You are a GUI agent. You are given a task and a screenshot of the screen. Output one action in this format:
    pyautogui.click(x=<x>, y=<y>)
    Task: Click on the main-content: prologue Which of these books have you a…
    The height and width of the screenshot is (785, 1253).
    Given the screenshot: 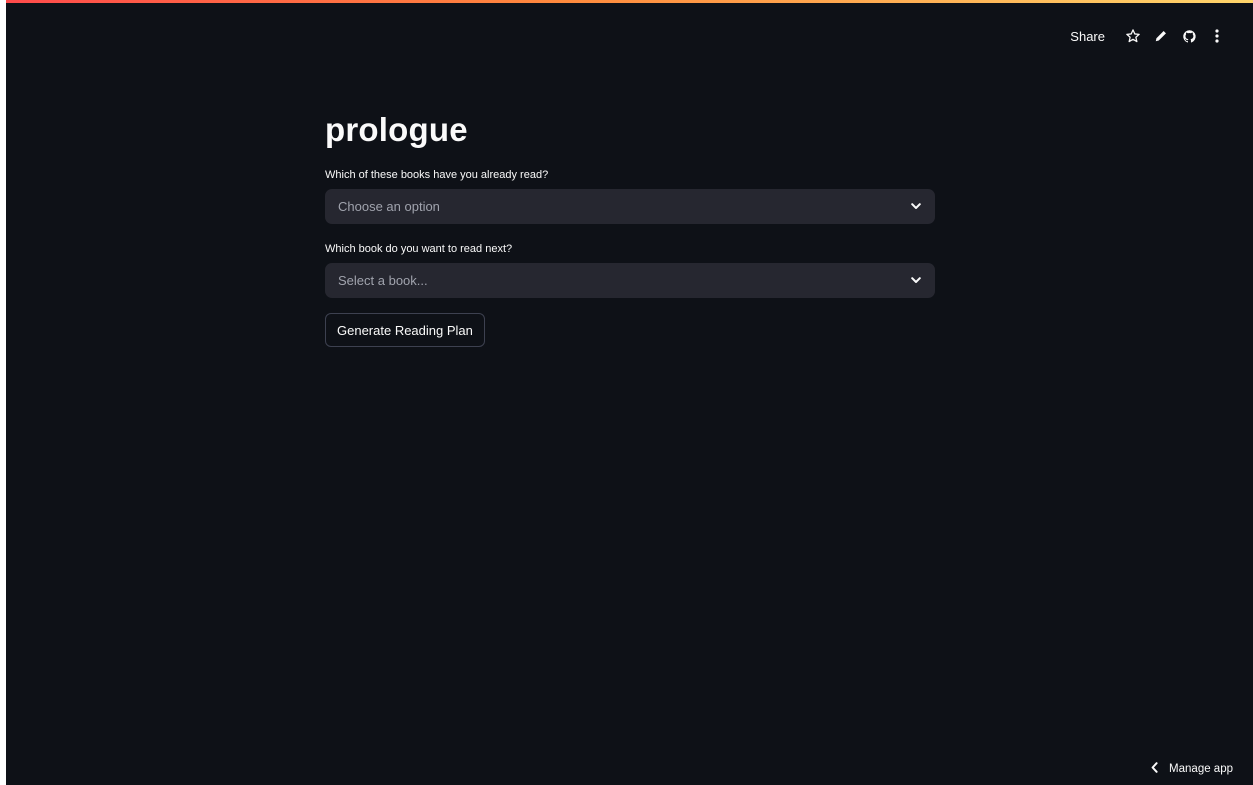 What is the action you would take?
    pyautogui.click(x=630, y=227)
    